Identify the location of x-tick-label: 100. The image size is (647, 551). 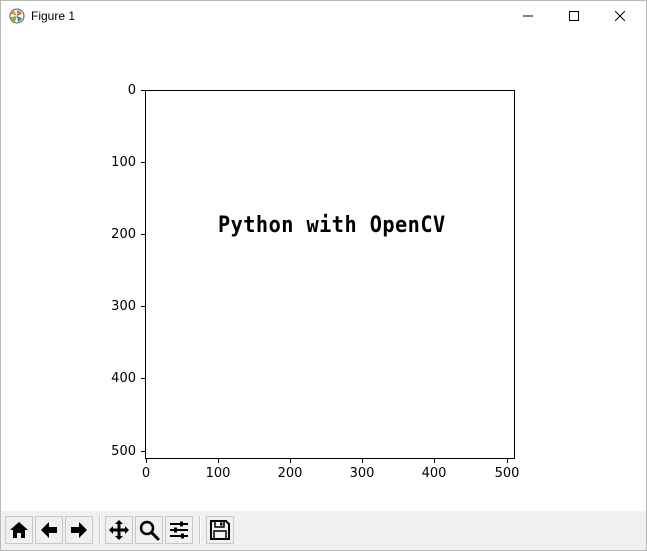
(218, 473).